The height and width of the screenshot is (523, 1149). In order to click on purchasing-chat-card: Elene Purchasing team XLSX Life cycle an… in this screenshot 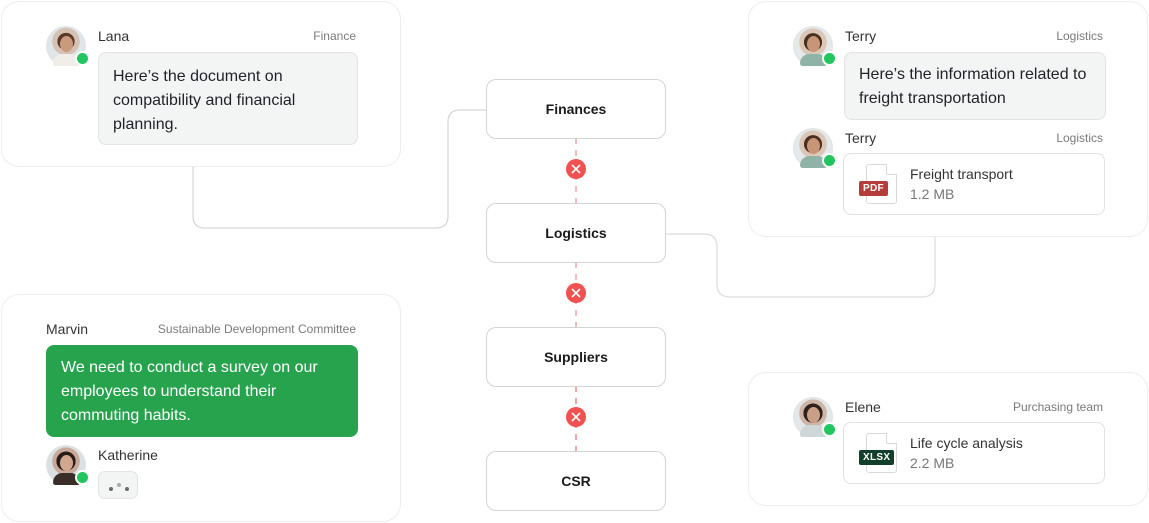, I will do `click(948, 439)`.